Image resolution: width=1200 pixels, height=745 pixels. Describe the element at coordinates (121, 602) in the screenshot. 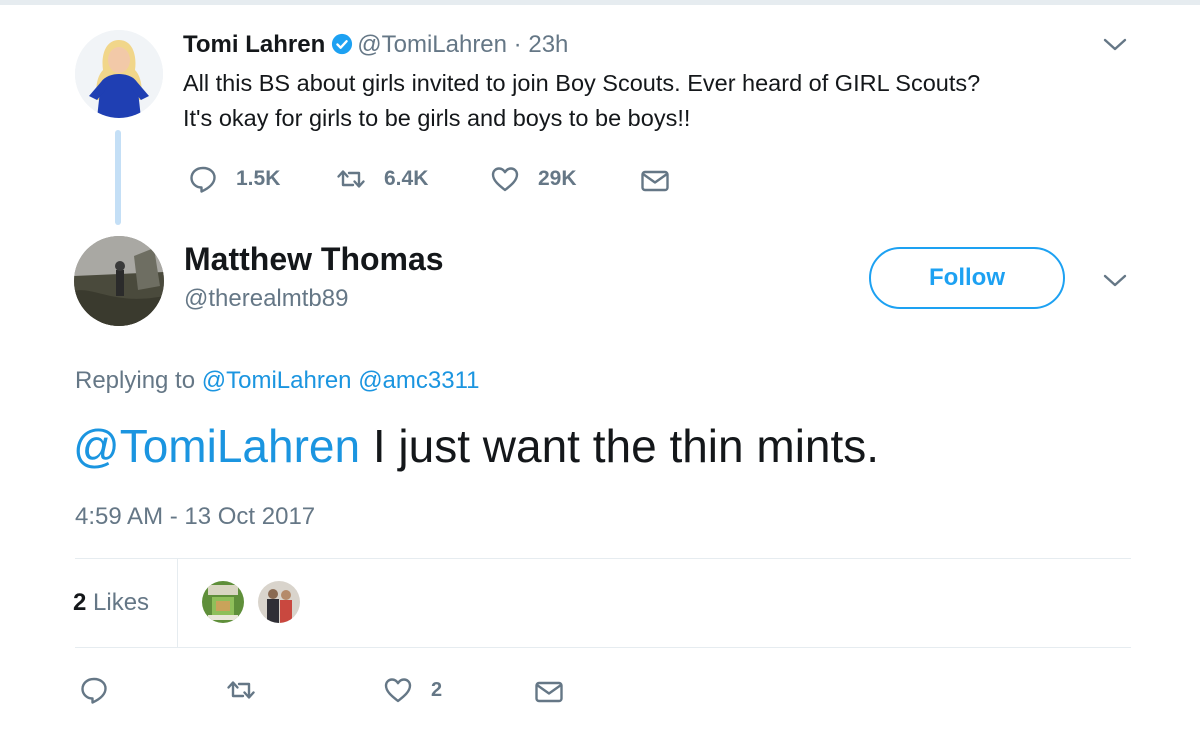

I see `likes-label: Likes` at that location.